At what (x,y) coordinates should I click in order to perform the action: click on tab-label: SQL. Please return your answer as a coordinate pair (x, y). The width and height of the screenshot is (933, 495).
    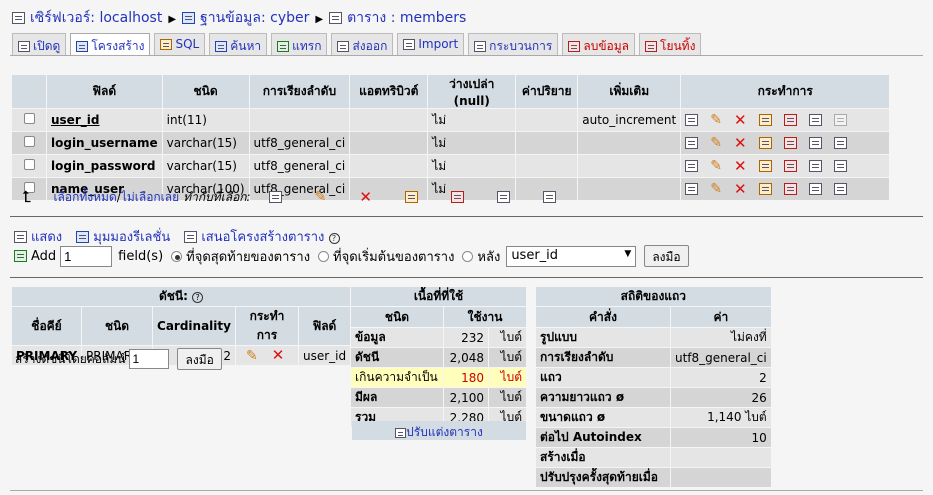
    Looking at the image, I should click on (187, 44).